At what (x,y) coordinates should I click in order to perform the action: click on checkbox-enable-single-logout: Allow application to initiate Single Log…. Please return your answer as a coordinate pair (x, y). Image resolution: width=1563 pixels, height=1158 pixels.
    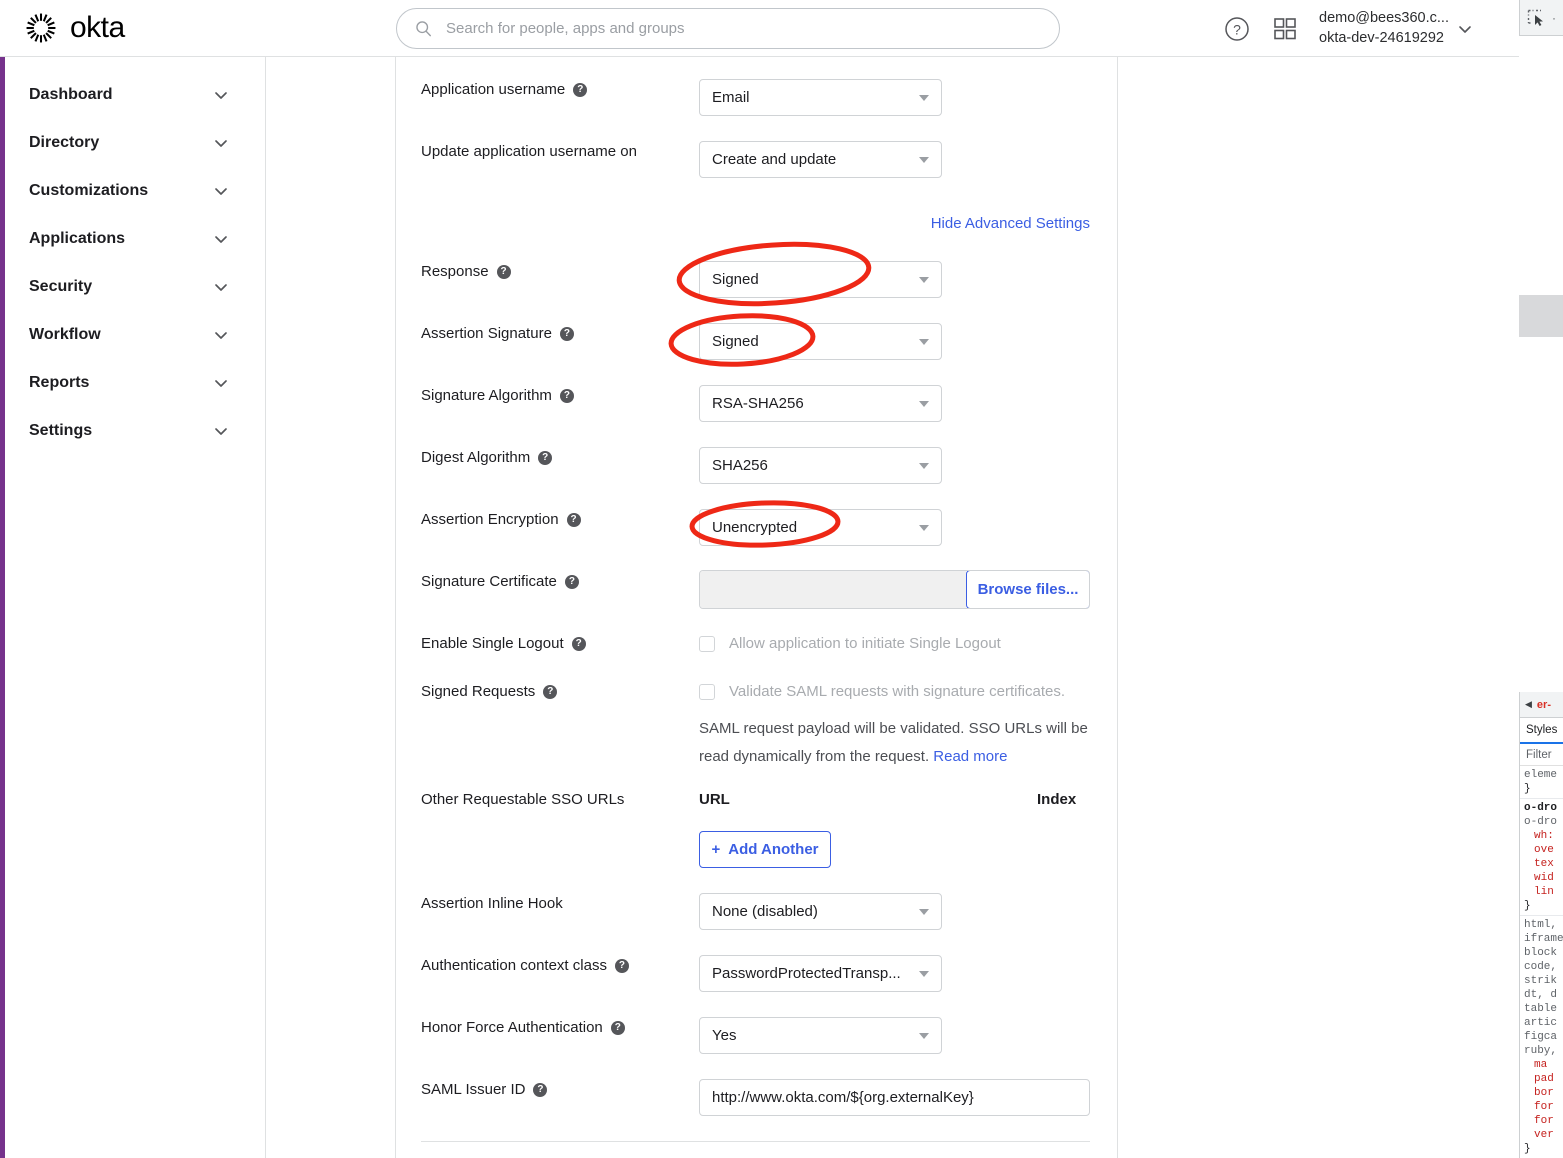
    Looking at the image, I should click on (850, 643).